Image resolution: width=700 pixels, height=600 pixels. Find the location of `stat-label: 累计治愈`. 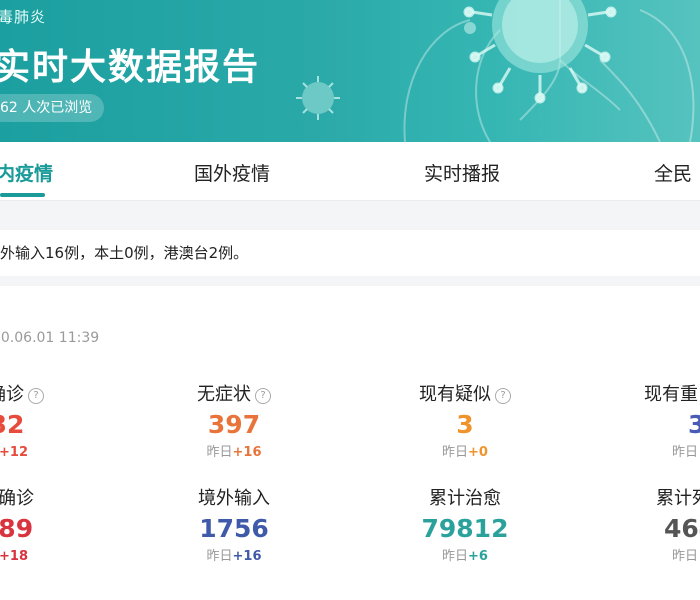

stat-label: 累计治愈 is located at coordinates (465, 498).